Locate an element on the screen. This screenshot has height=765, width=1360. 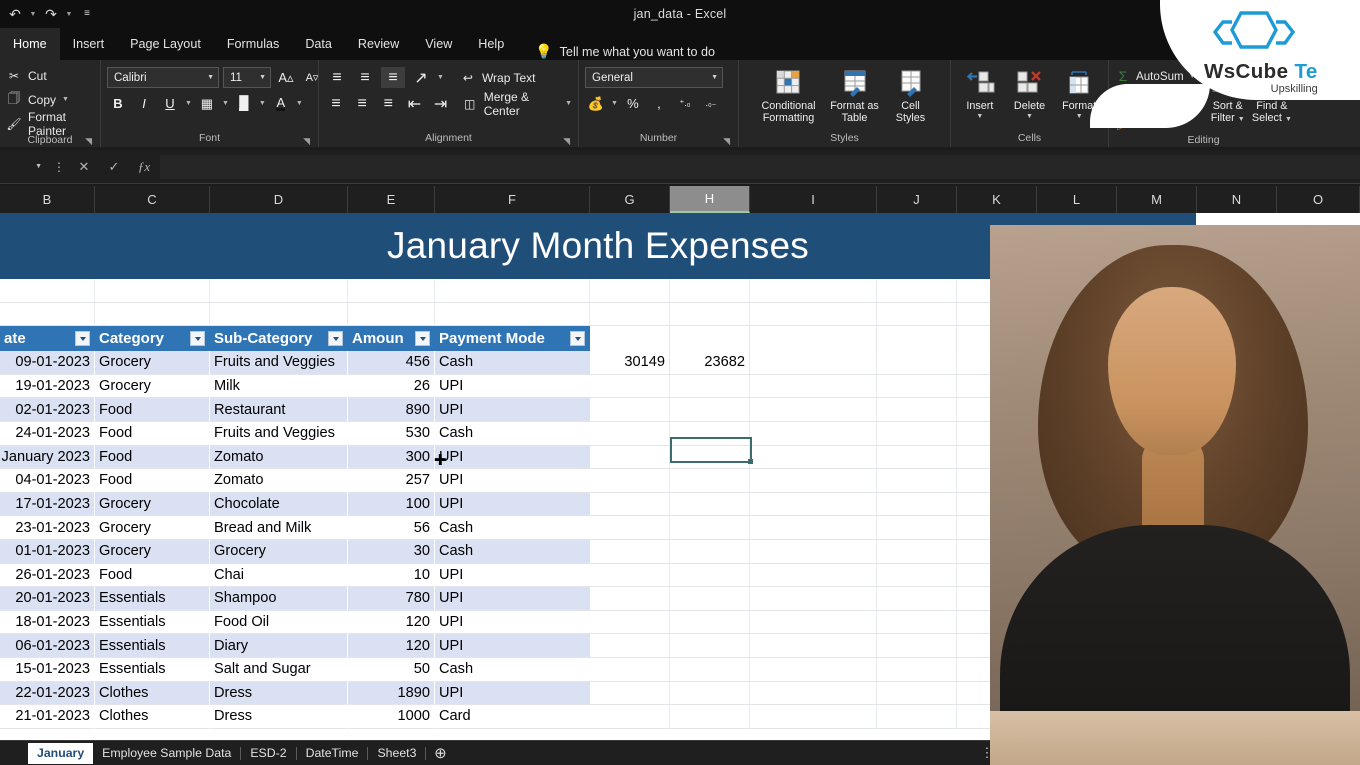
italic-button: I is located at coordinates (144, 103).